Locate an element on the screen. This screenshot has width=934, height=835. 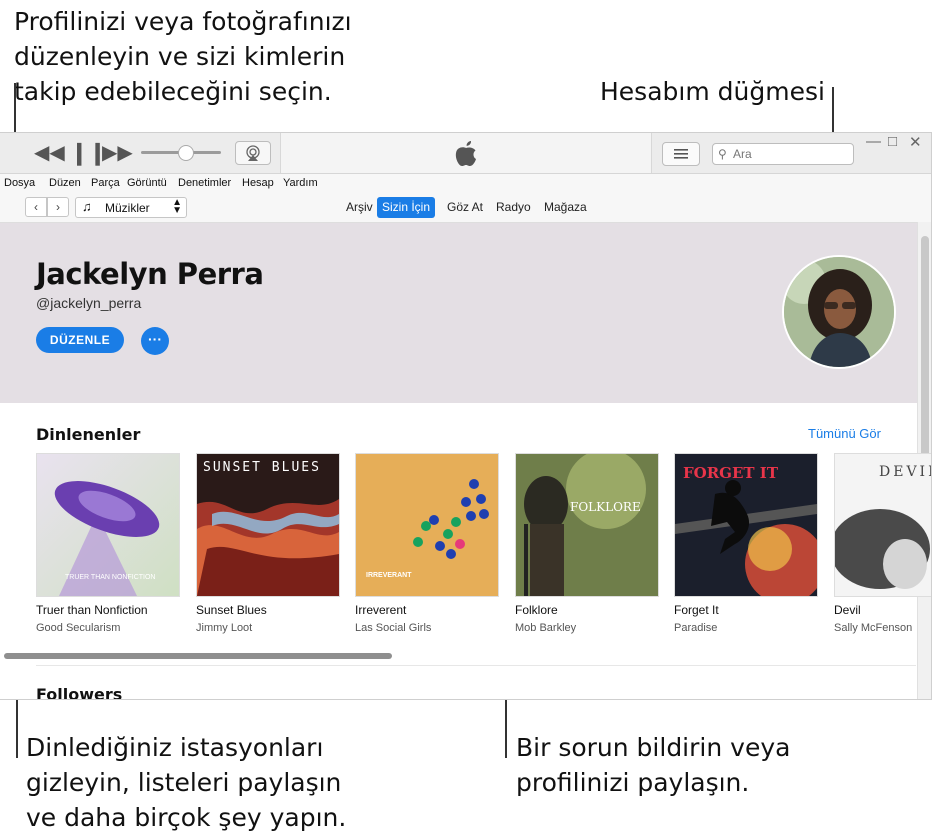
forward-nav-icon: › is located at coordinates (58, 207).